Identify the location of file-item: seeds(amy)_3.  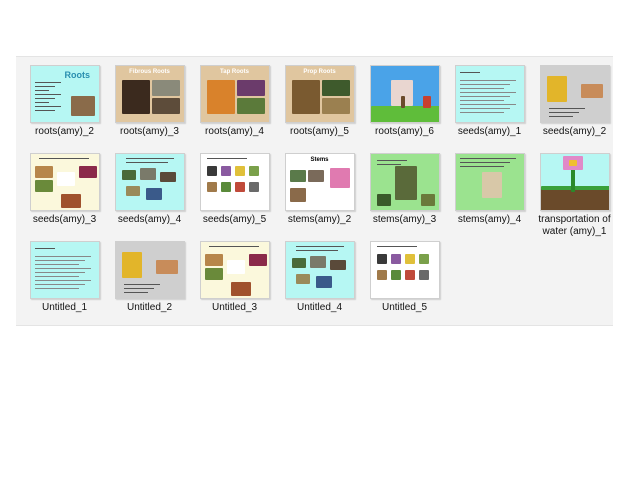
(64, 194).